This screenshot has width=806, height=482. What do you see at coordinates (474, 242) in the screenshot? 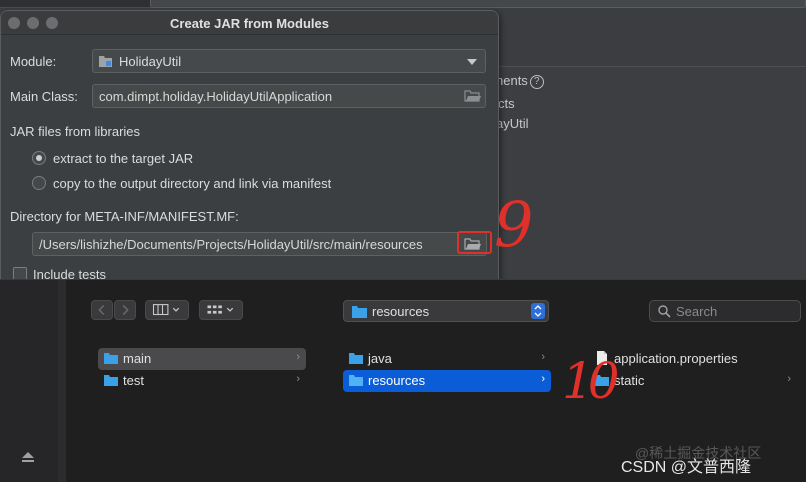
I see `annotation-highlight-box` at bounding box center [474, 242].